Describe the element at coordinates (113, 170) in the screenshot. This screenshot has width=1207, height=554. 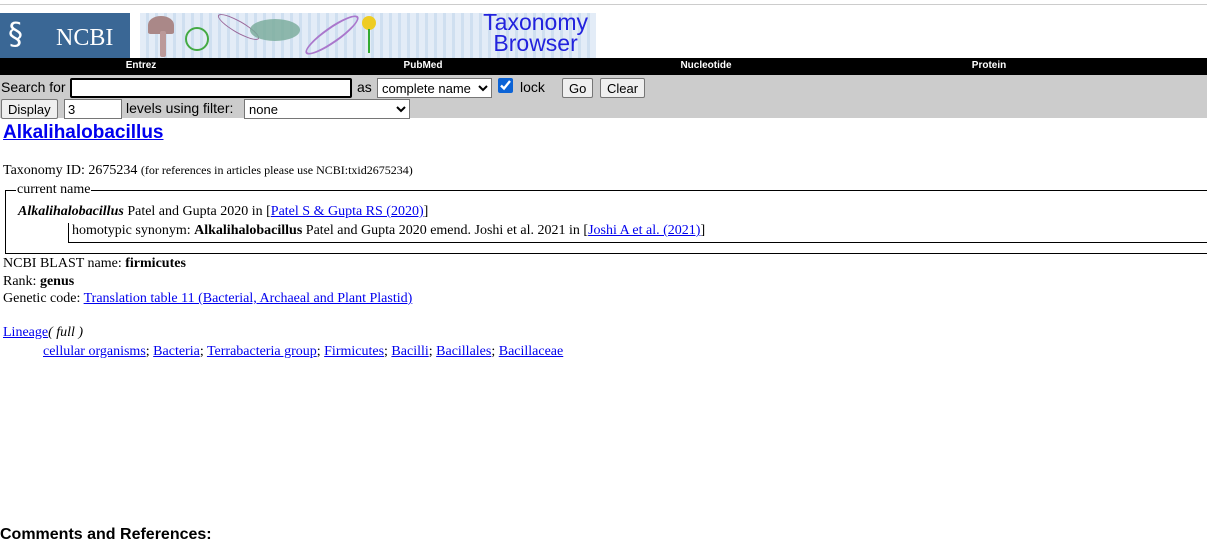
I see `taxonomy-id: 2675234` at that location.